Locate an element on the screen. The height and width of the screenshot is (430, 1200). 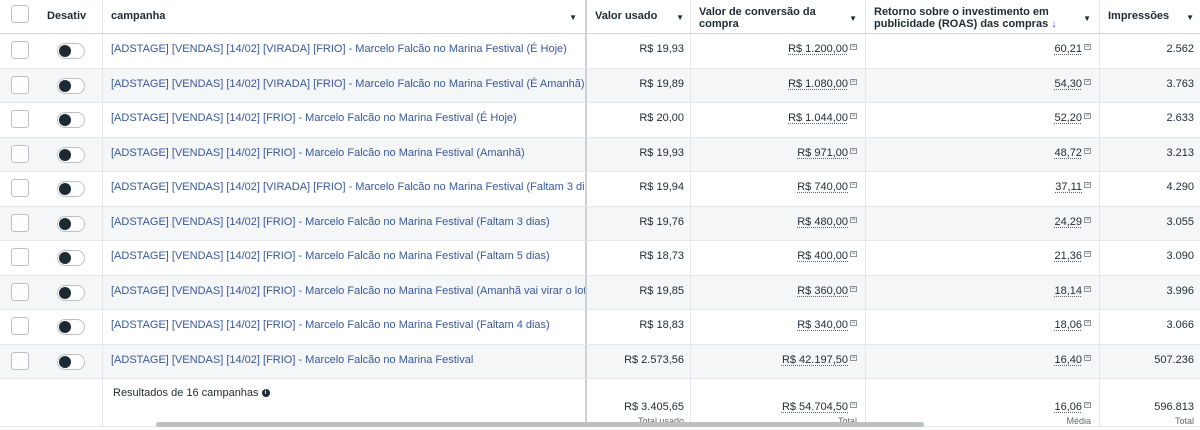
header-spent-col: Valor usado ▼ is located at coordinates (639, 16).